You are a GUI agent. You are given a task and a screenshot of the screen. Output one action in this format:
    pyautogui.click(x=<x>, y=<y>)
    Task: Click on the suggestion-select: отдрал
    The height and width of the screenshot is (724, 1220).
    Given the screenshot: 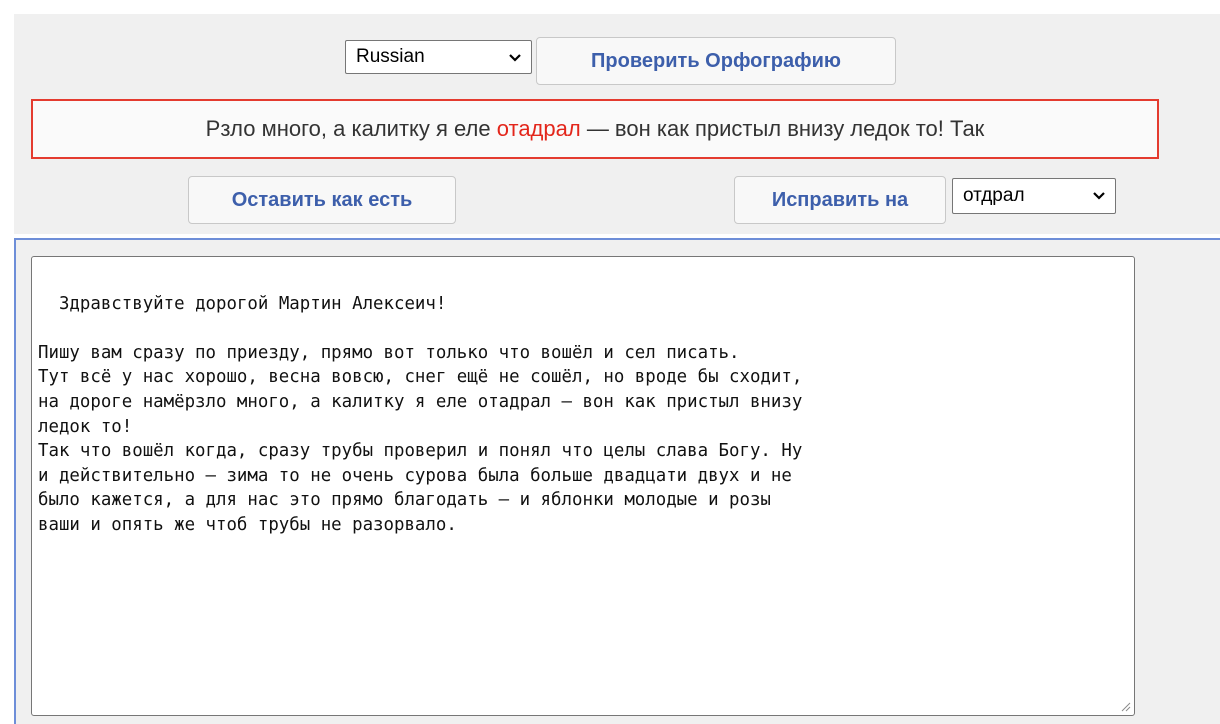 What is the action you would take?
    pyautogui.click(x=1034, y=196)
    